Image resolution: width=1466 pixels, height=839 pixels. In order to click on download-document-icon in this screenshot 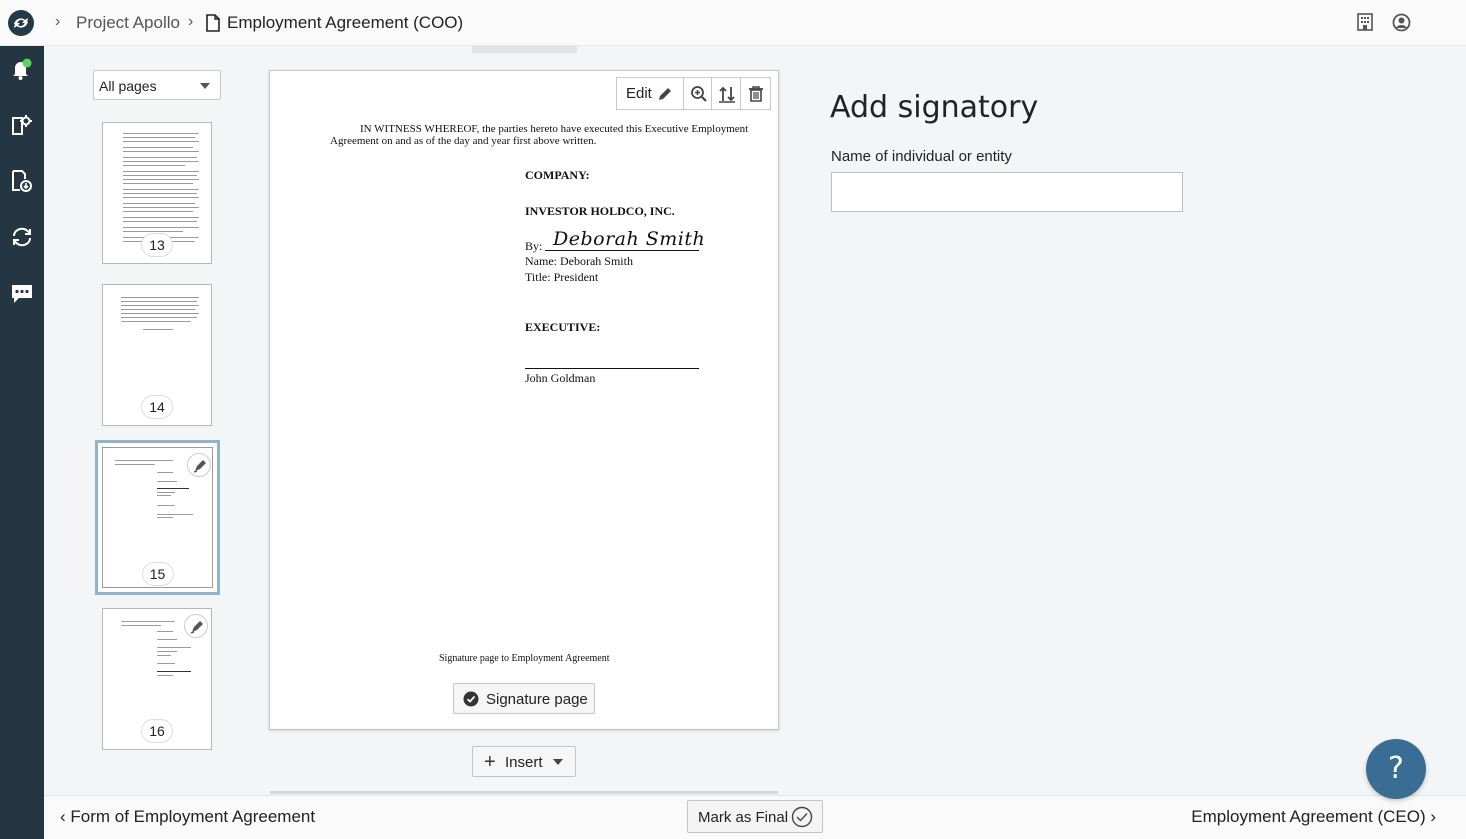, I will do `click(22, 181)`.